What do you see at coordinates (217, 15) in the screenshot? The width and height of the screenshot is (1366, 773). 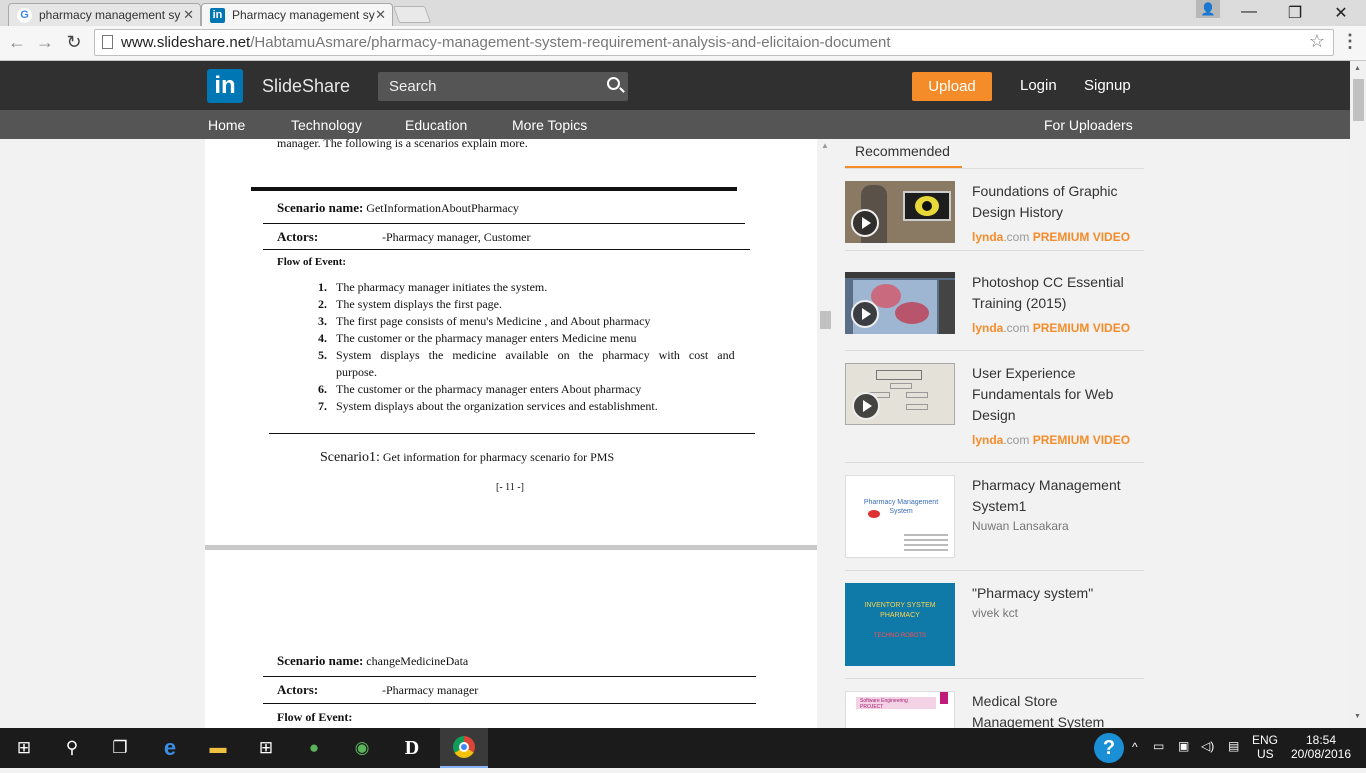 I see `linkedin-icon: in` at bounding box center [217, 15].